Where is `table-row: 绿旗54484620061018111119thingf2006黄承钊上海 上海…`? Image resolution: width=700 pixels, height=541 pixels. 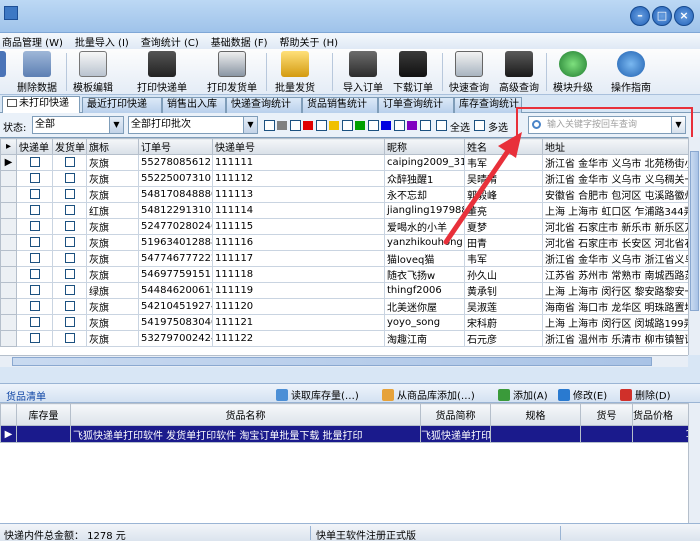
table-row: 绿旗54484620061018111119thingf2006黄承钊上海 上海… is located at coordinates (344, 290).